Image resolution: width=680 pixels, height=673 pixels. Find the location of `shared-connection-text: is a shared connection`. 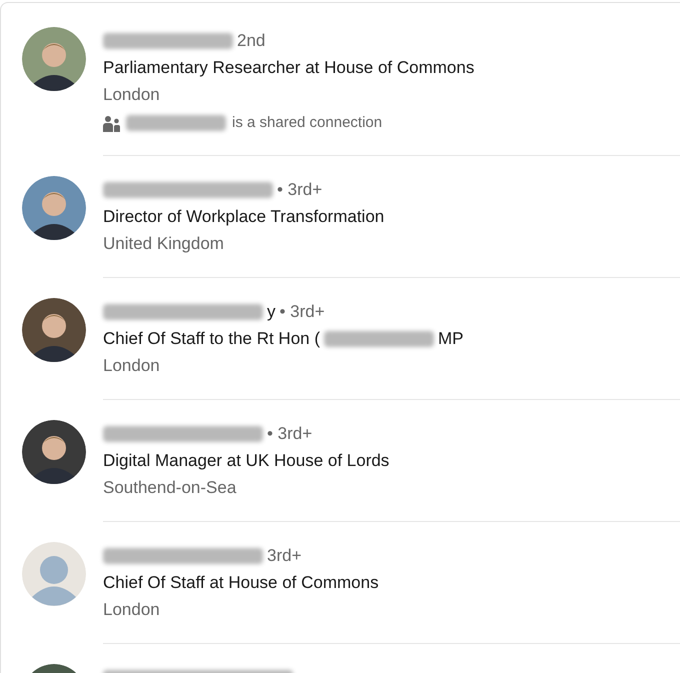

shared-connection-text: is a shared connection is located at coordinates (307, 123).